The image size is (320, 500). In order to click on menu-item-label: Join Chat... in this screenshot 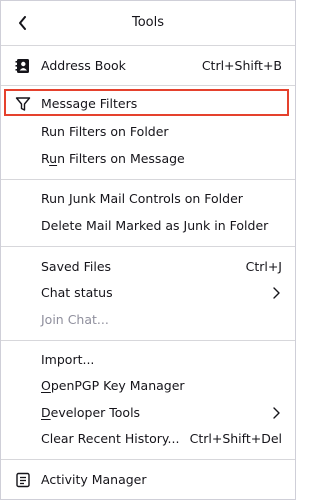, I will do `click(75, 319)`.